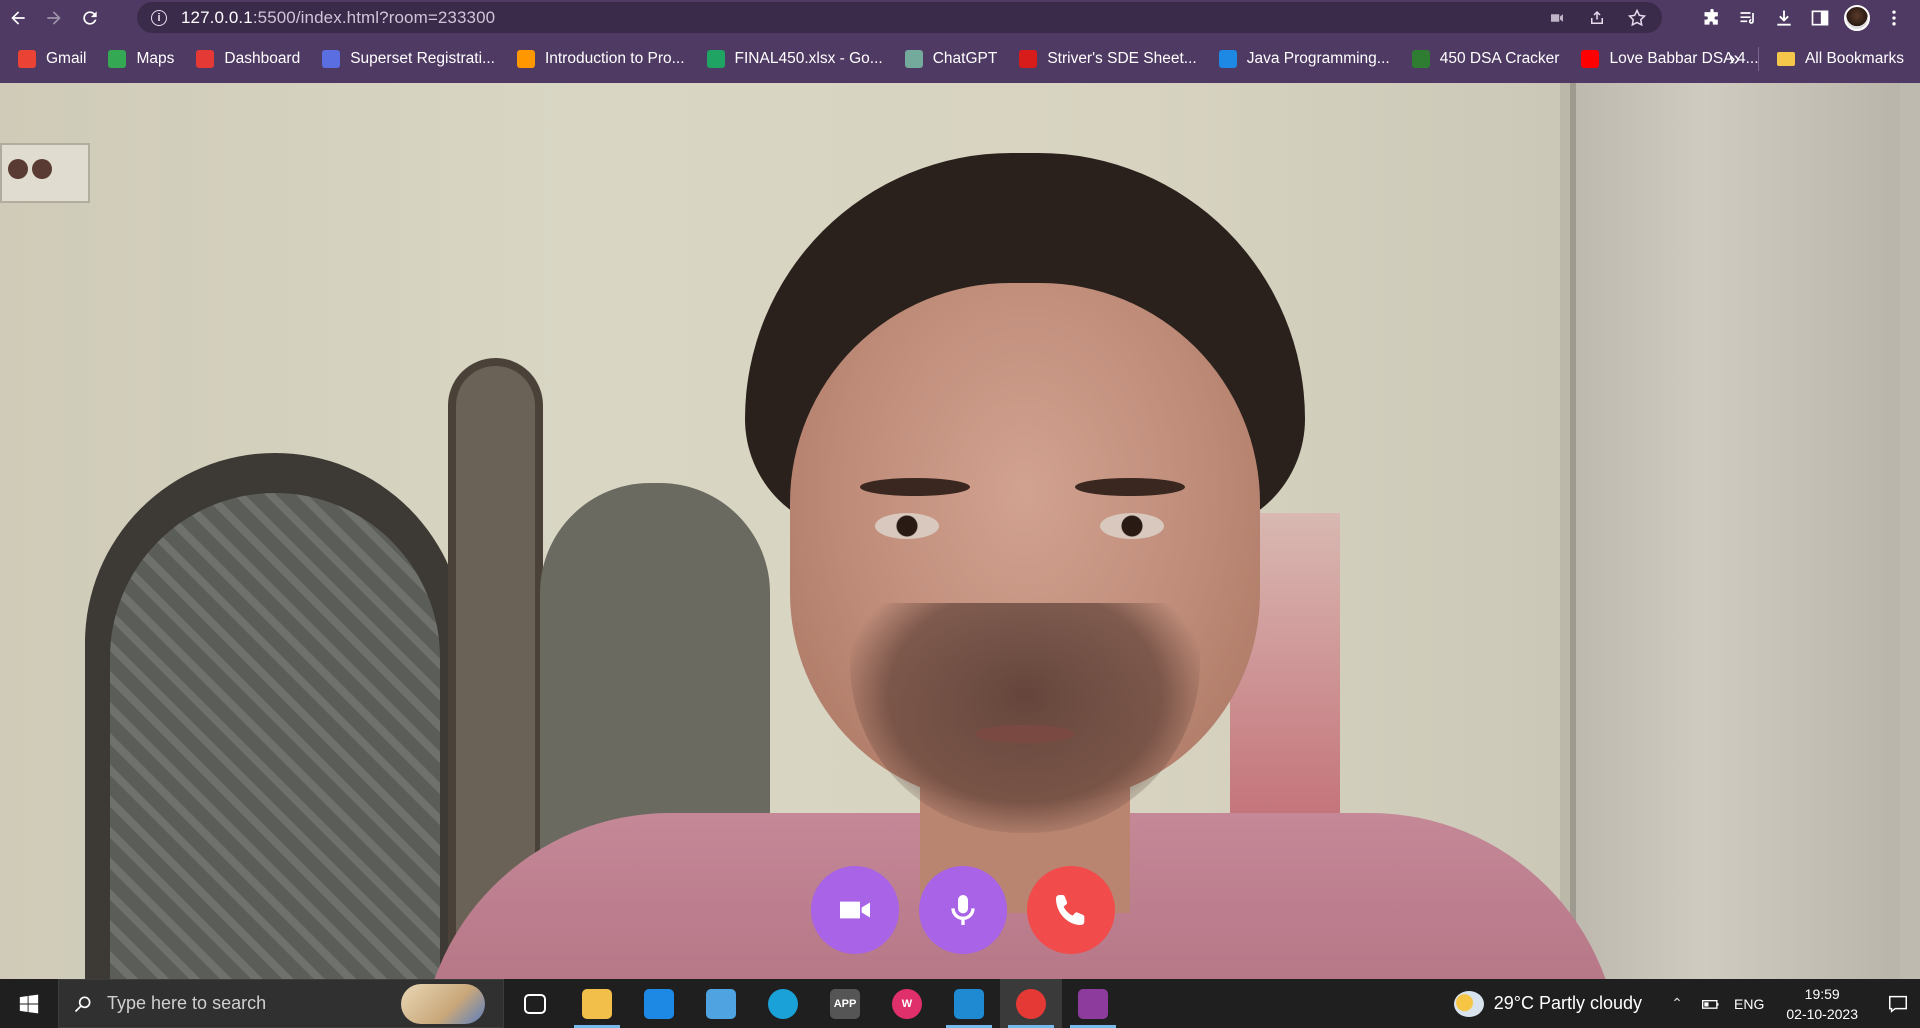 The height and width of the screenshot is (1028, 1920). Describe the element at coordinates (1749, 1004) in the screenshot. I see `language-indicator: ENG` at that location.